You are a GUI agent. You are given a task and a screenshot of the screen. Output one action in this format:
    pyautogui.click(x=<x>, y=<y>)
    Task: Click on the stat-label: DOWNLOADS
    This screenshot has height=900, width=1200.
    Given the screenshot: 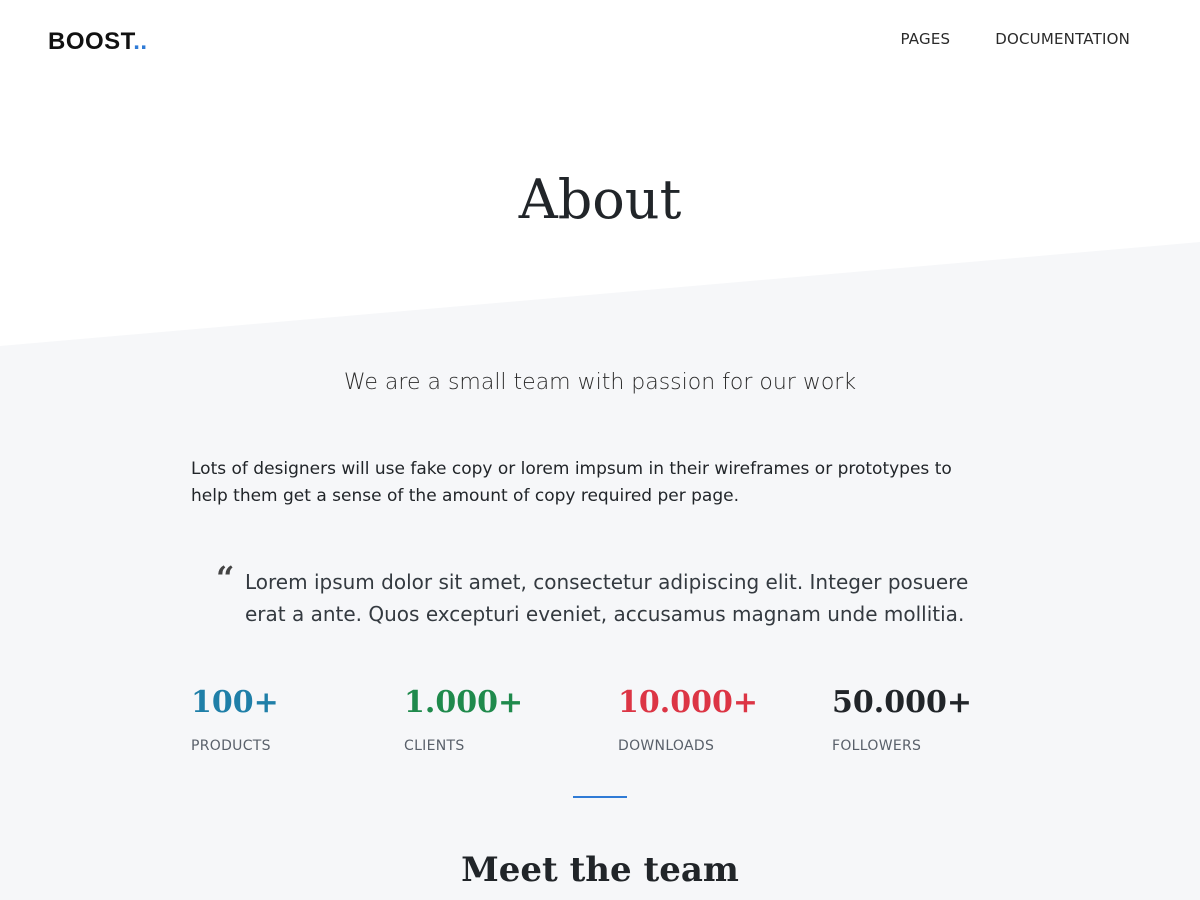 What is the action you would take?
    pyautogui.click(x=666, y=746)
    